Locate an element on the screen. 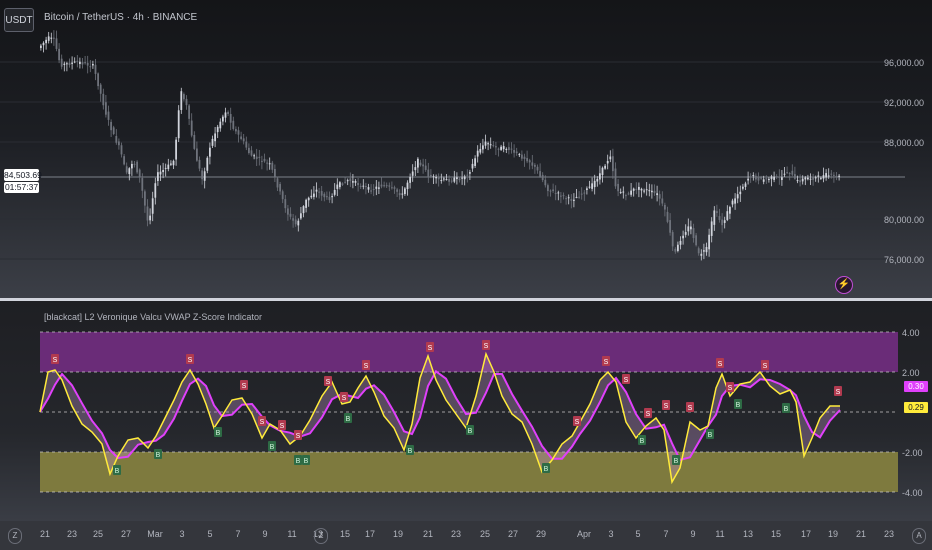 The width and height of the screenshot is (932, 550). symbol-button: USDT is located at coordinates (19, 20).